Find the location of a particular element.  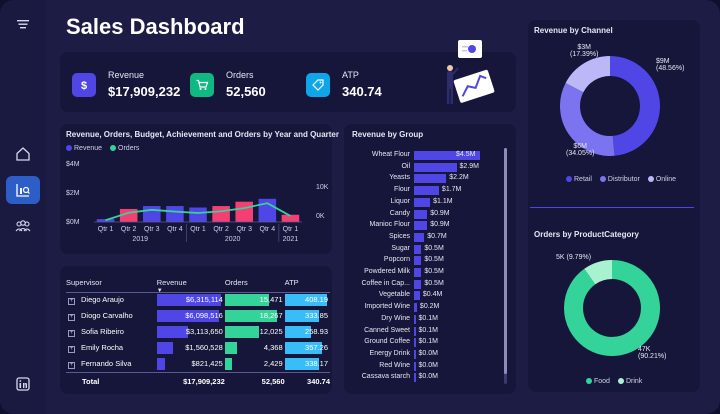

column-header: Orders is located at coordinates (254, 283).